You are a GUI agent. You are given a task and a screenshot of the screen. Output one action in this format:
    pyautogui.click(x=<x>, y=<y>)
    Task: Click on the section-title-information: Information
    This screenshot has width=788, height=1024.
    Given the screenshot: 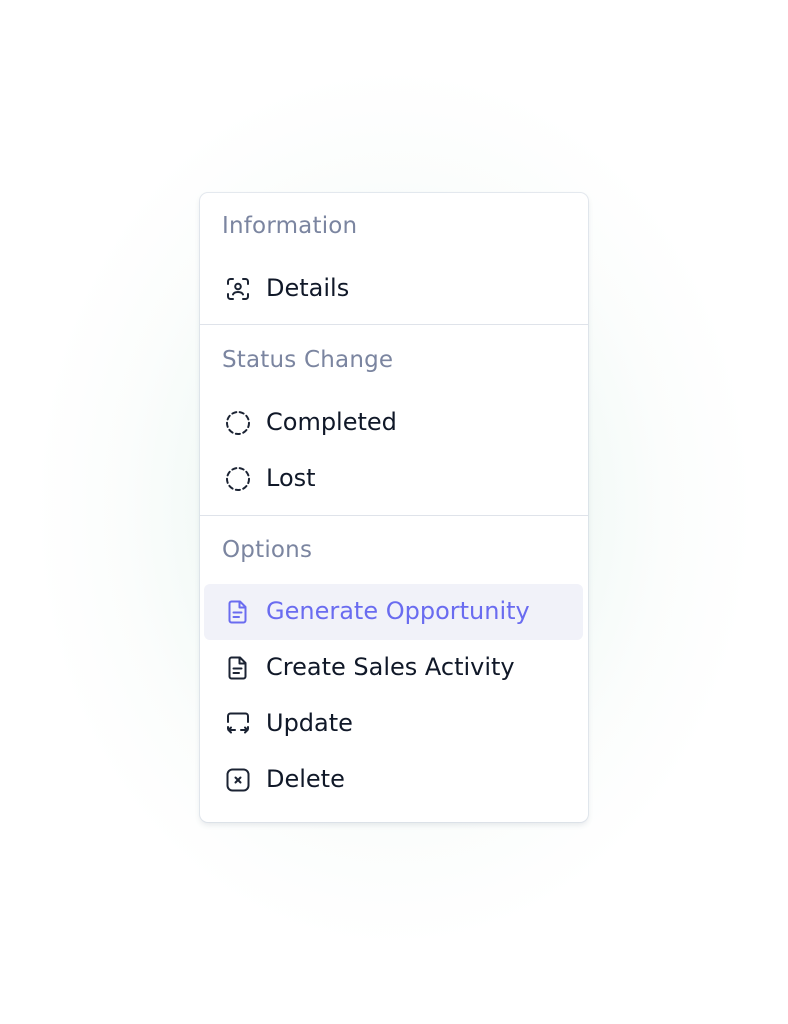 What is the action you would take?
    pyautogui.click(x=290, y=226)
    